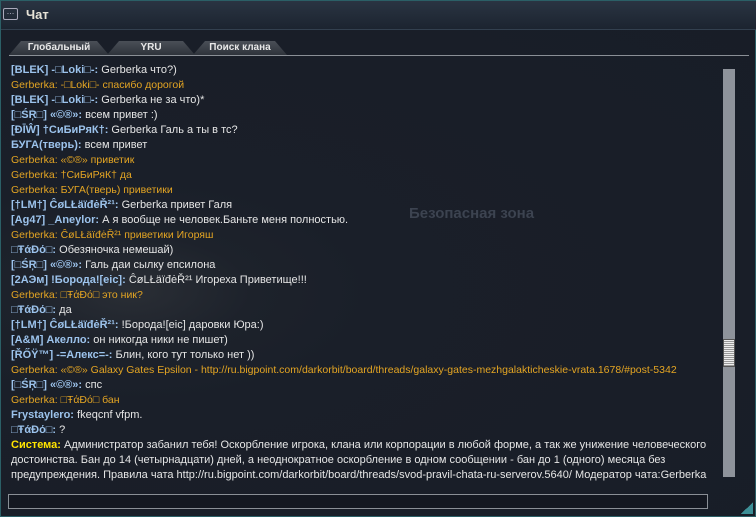 The width and height of the screenshot is (756, 517). What do you see at coordinates (61, 430) in the screenshot?
I see `message-text: ?` at bounding box center [61, 430].